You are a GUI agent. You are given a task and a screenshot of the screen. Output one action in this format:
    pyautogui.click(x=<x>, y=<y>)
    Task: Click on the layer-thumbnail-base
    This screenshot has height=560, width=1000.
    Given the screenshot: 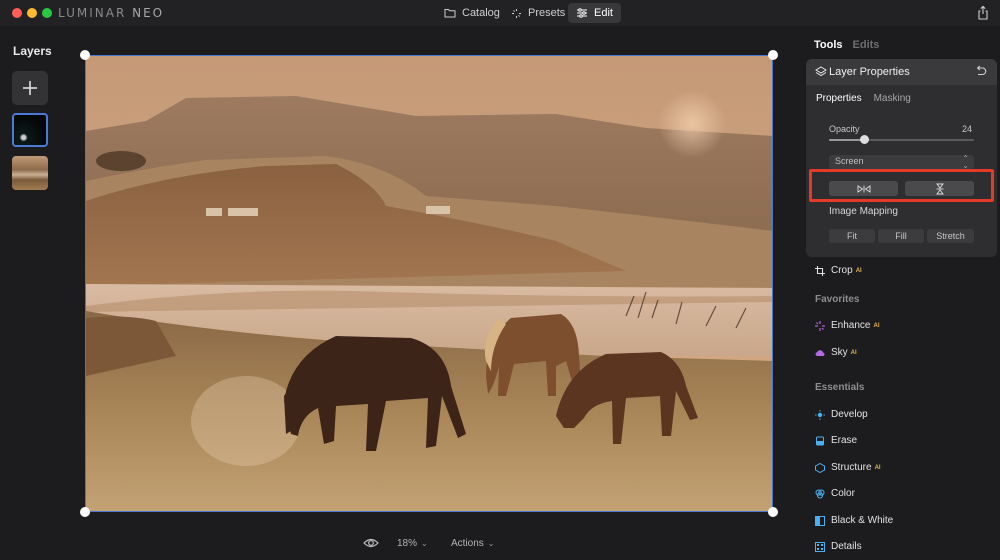 What is the action you would take?
    pyautogui.click(x=30, y=173)
    